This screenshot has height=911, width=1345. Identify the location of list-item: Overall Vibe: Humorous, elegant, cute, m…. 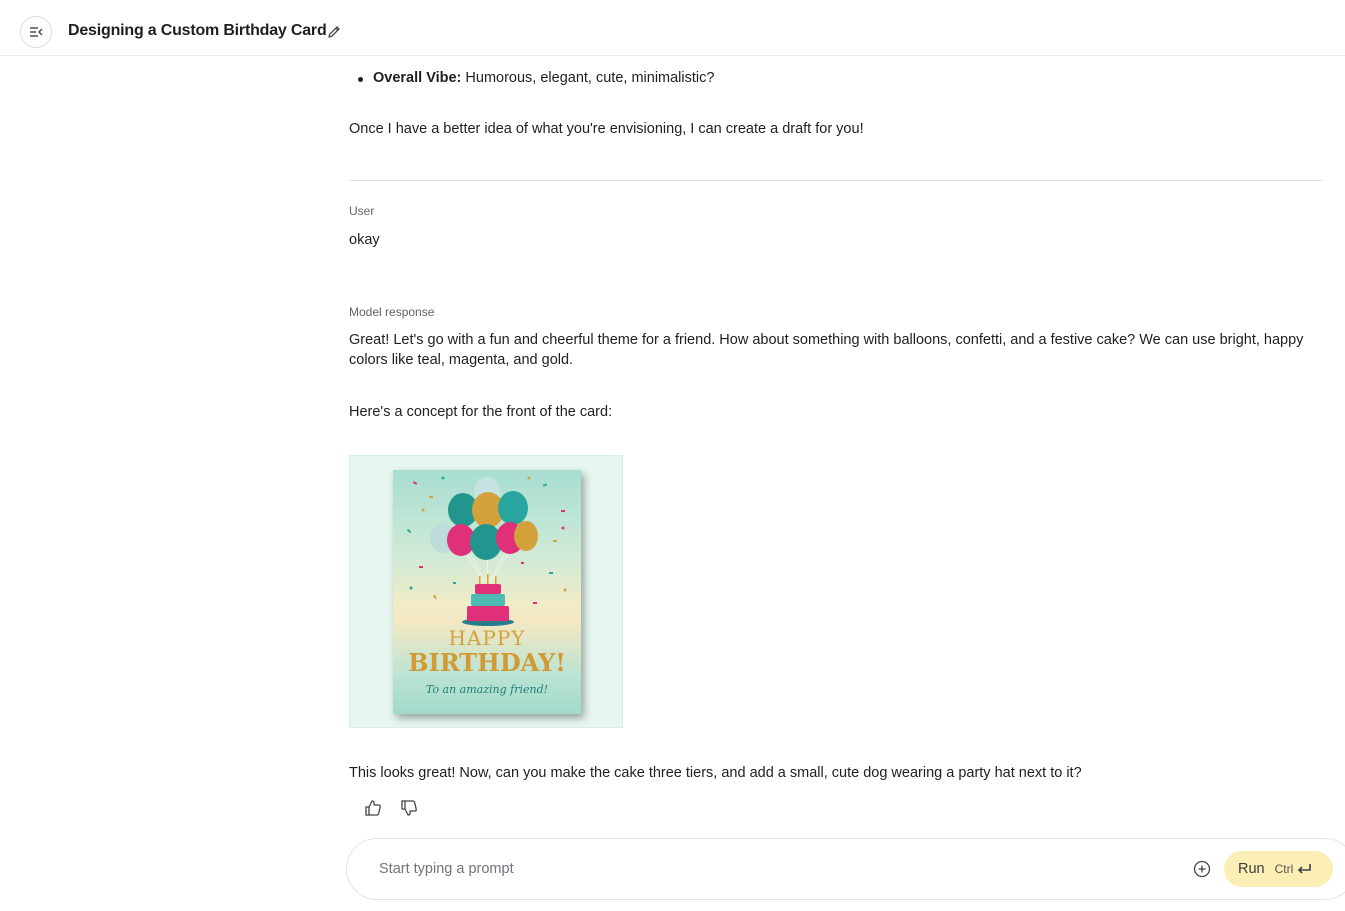
(536, 78).